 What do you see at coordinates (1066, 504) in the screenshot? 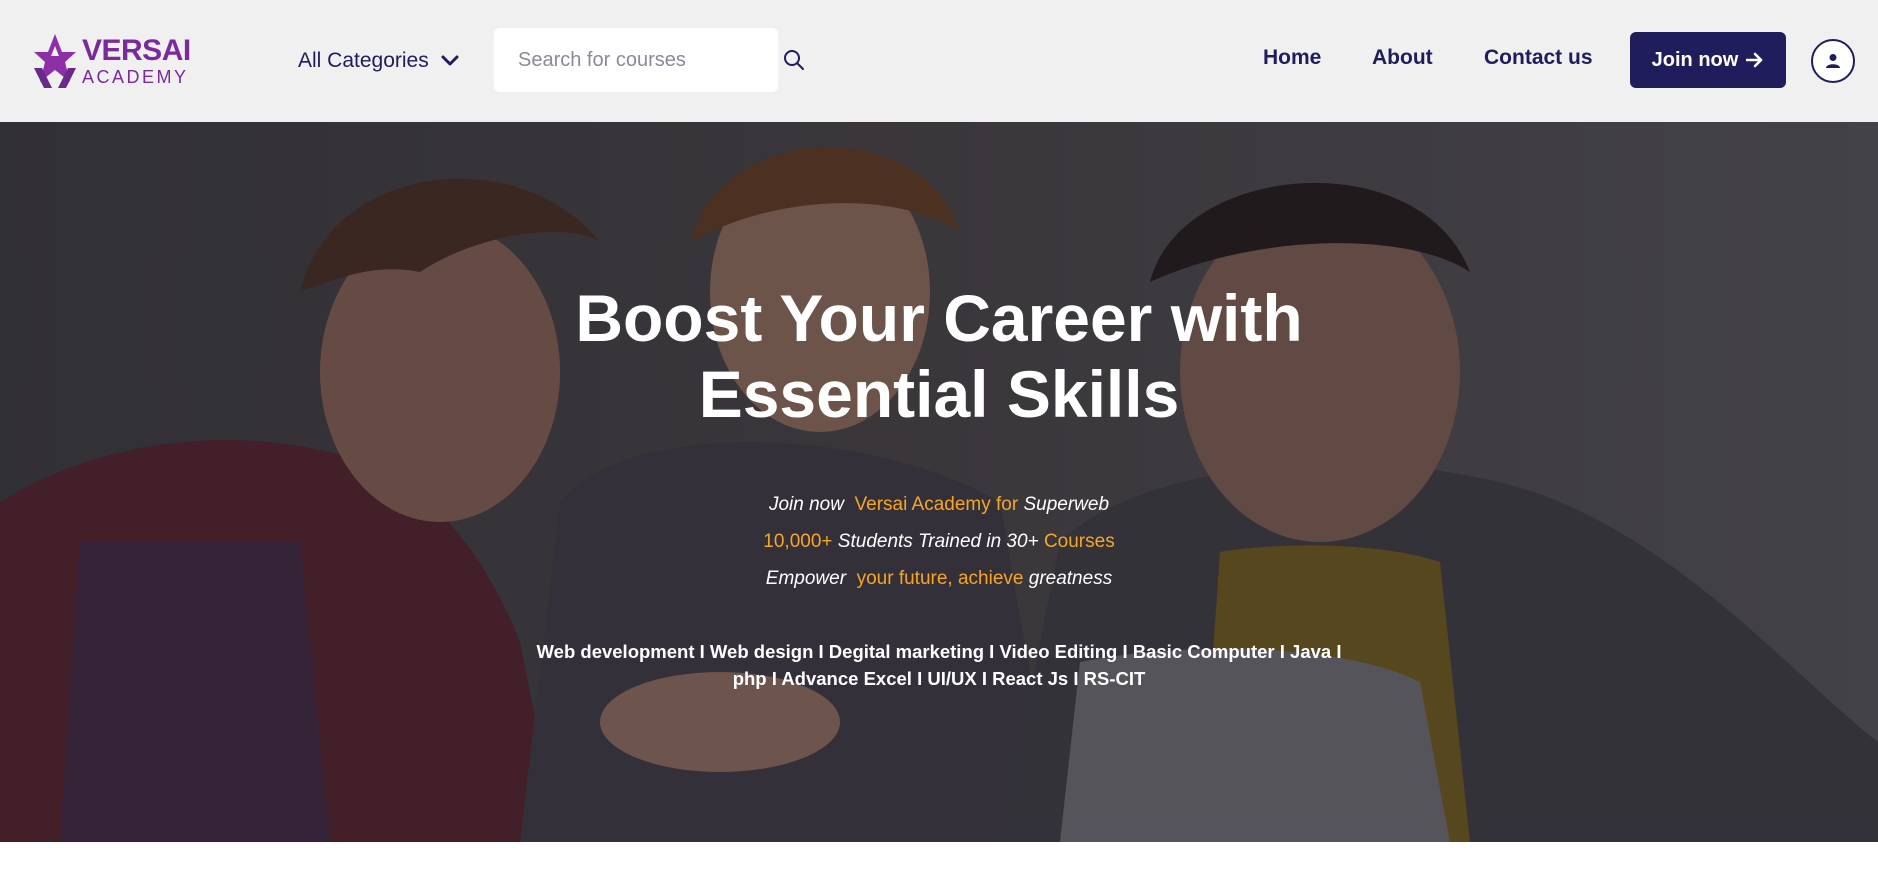
I see `tagline-1-part-c: Superweb` at bounding box center [1066, 504].